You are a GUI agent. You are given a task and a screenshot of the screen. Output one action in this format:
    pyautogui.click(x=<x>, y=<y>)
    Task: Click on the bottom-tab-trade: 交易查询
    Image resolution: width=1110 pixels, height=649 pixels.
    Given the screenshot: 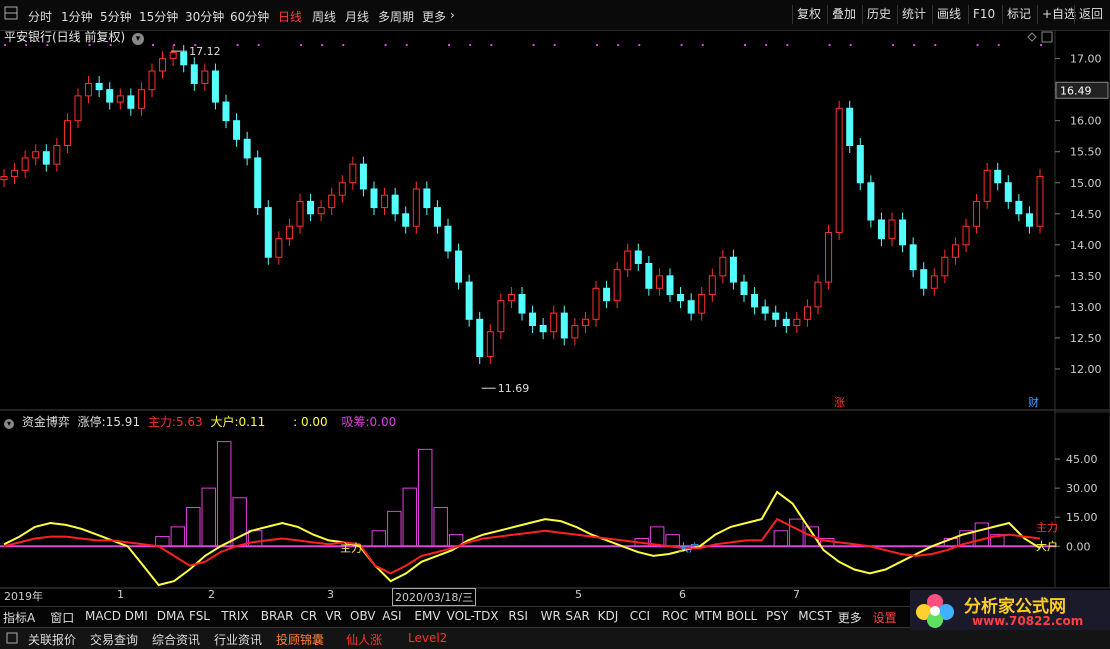 What is the action you would take?
    pyautogui.click(x=114, y=639)
    